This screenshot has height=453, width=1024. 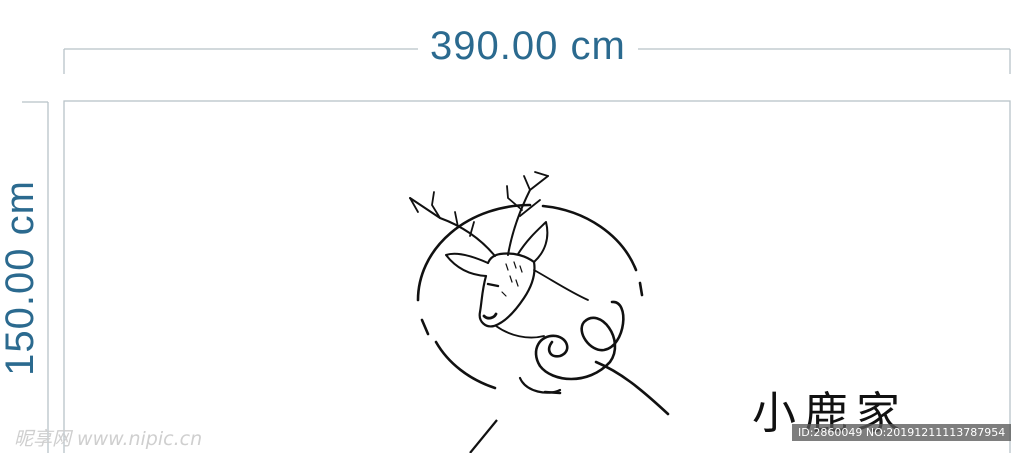 What do you see at coordinates (528, 46) in the screenshot?
I see `width-dimension-label: 390.00 cm` at bounding box center [528, 46].